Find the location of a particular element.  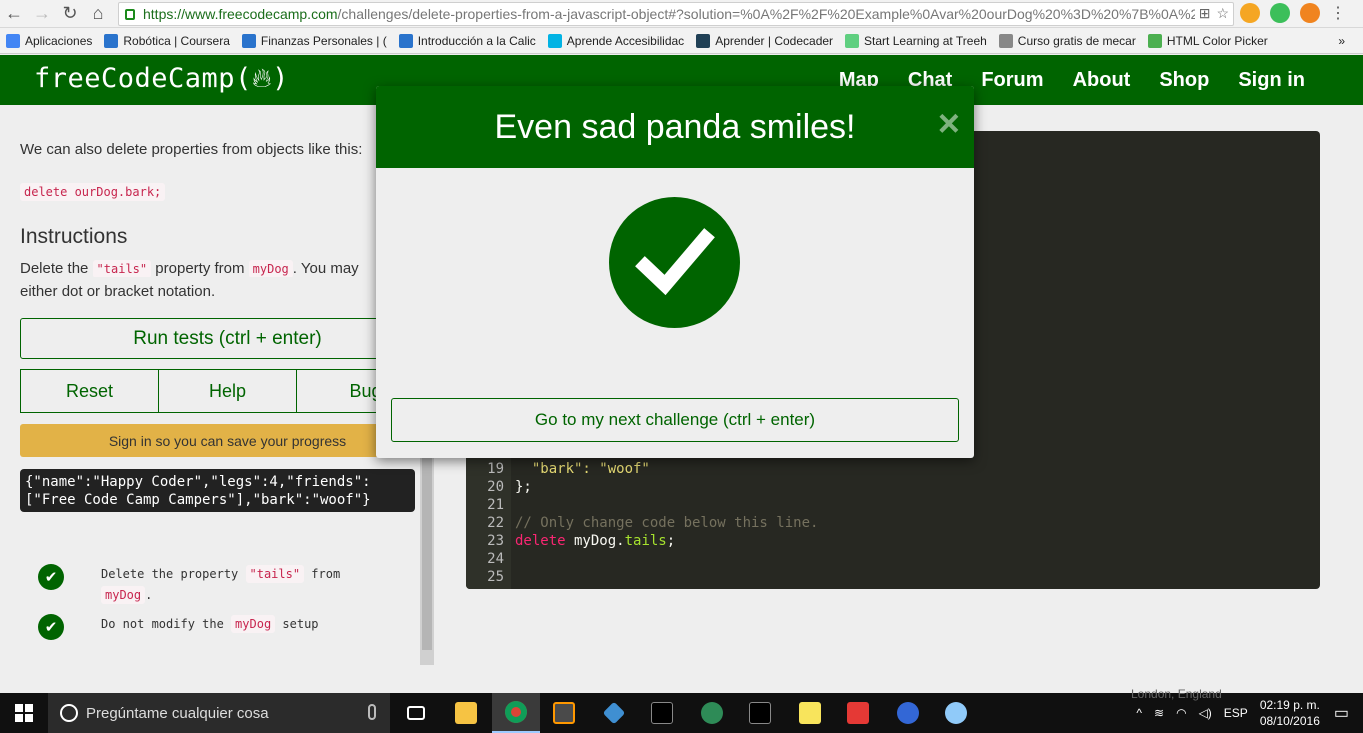

grammarly-icon is located at coordinates (1280, 13).